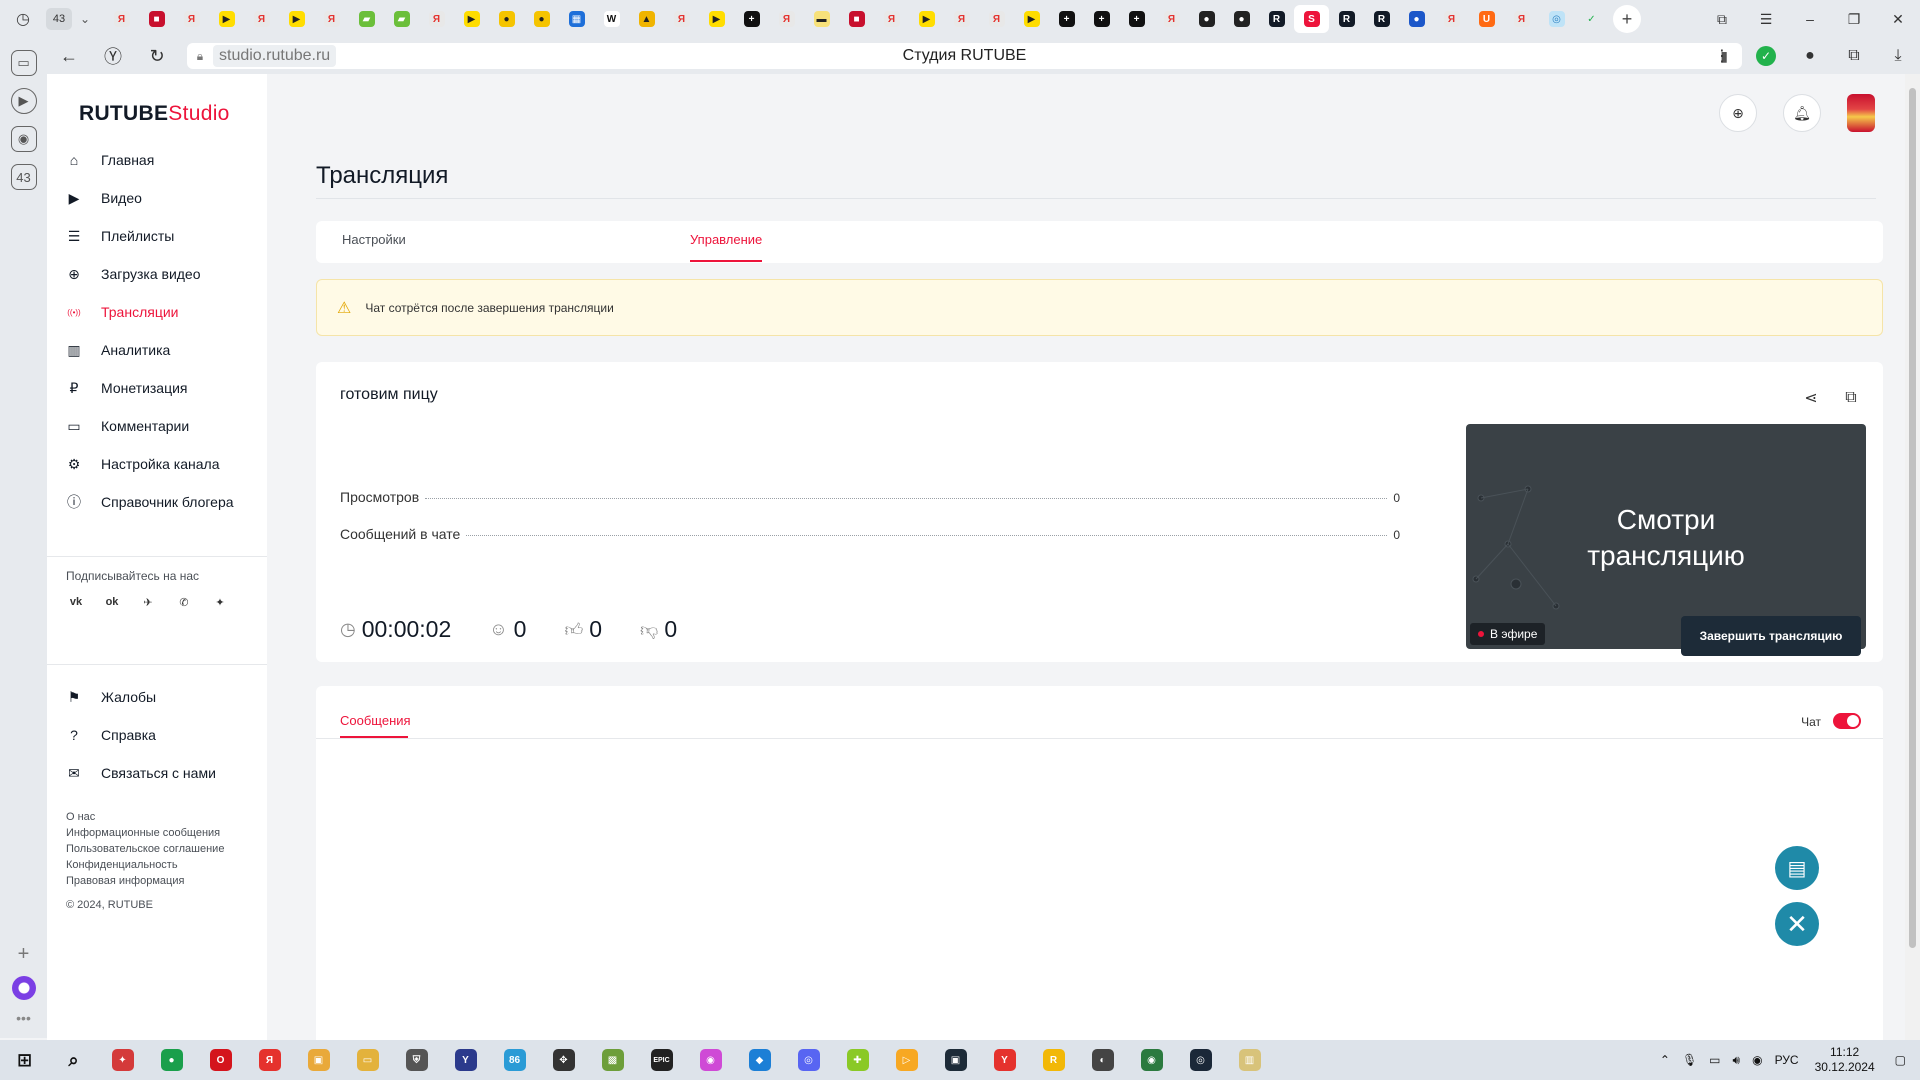  Describe the element at coordinates (1151, 1060) in the screenshot. I see `app9-icon: ◉` at that location.